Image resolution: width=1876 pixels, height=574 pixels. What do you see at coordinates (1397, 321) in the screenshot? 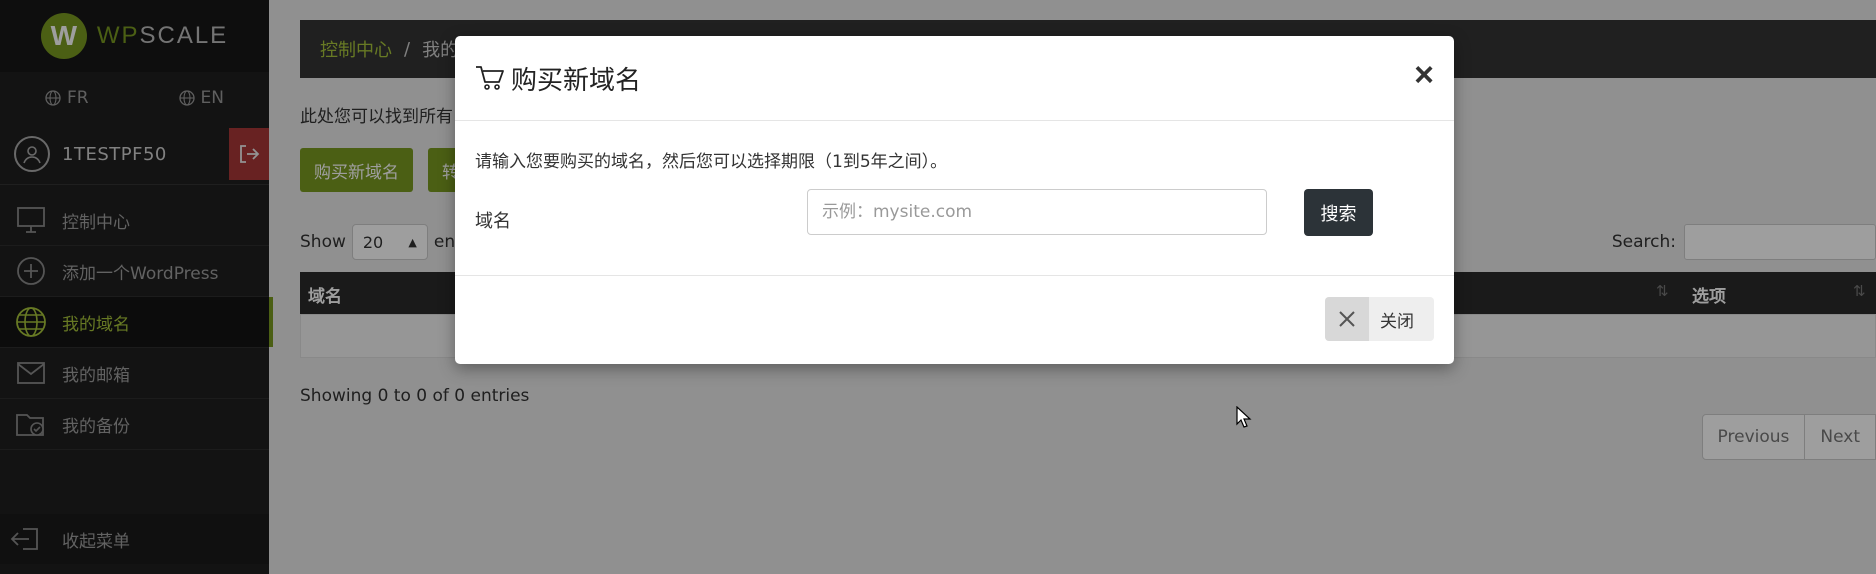
I see `close-button-label: 关闭` at bounding box center [1397, 321].